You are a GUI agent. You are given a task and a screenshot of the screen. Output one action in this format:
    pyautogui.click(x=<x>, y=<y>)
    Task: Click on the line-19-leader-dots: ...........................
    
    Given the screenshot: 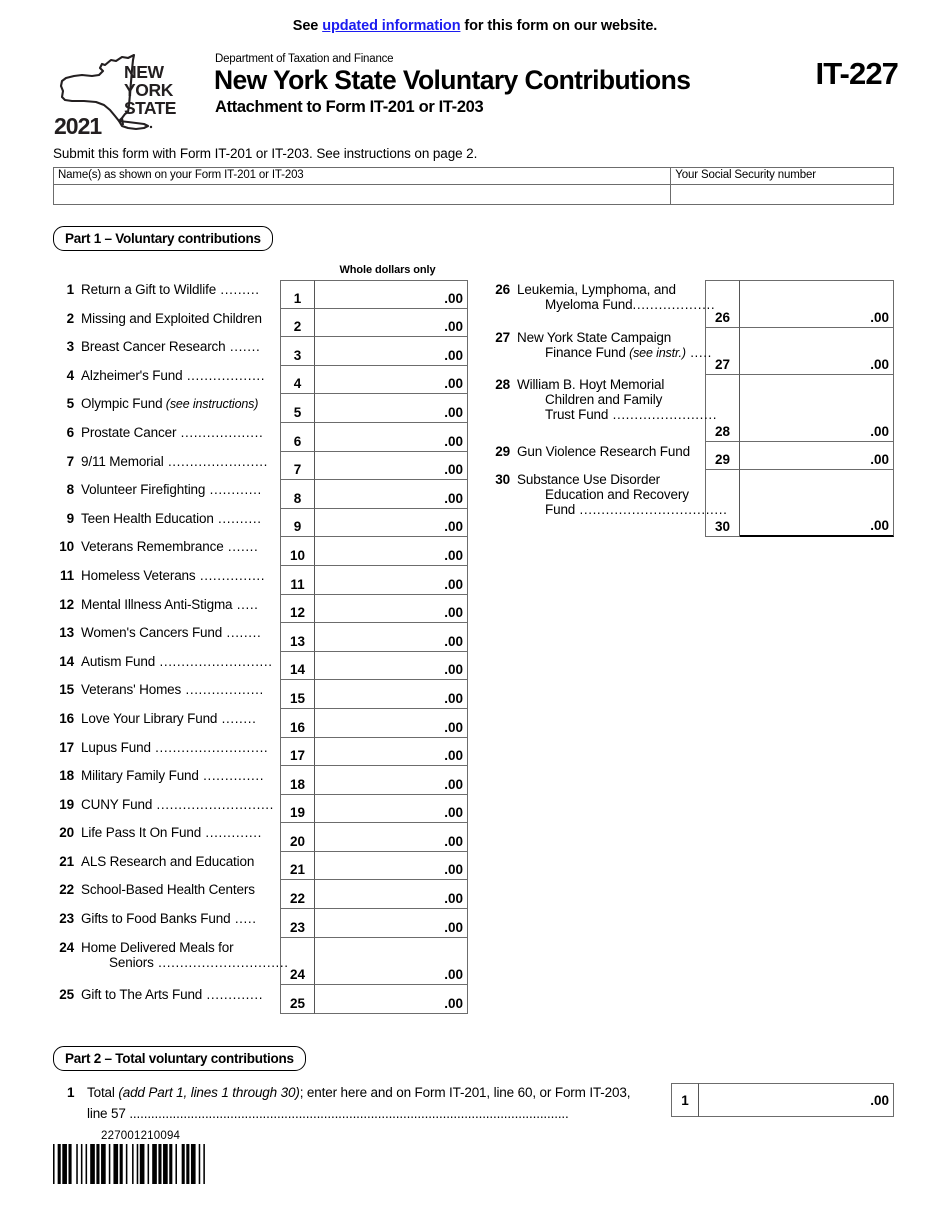 What is the action you would take?
    pyautogui.click(x=213, y=804)
    